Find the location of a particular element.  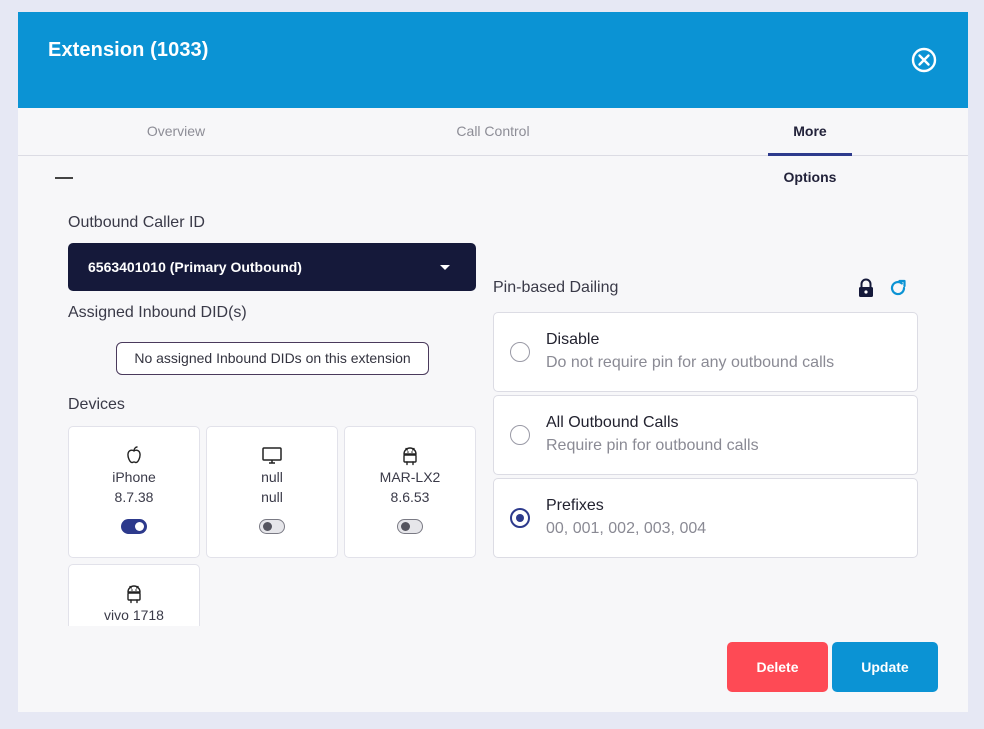

delete-button: Delete is located at coordinates (777, 667).